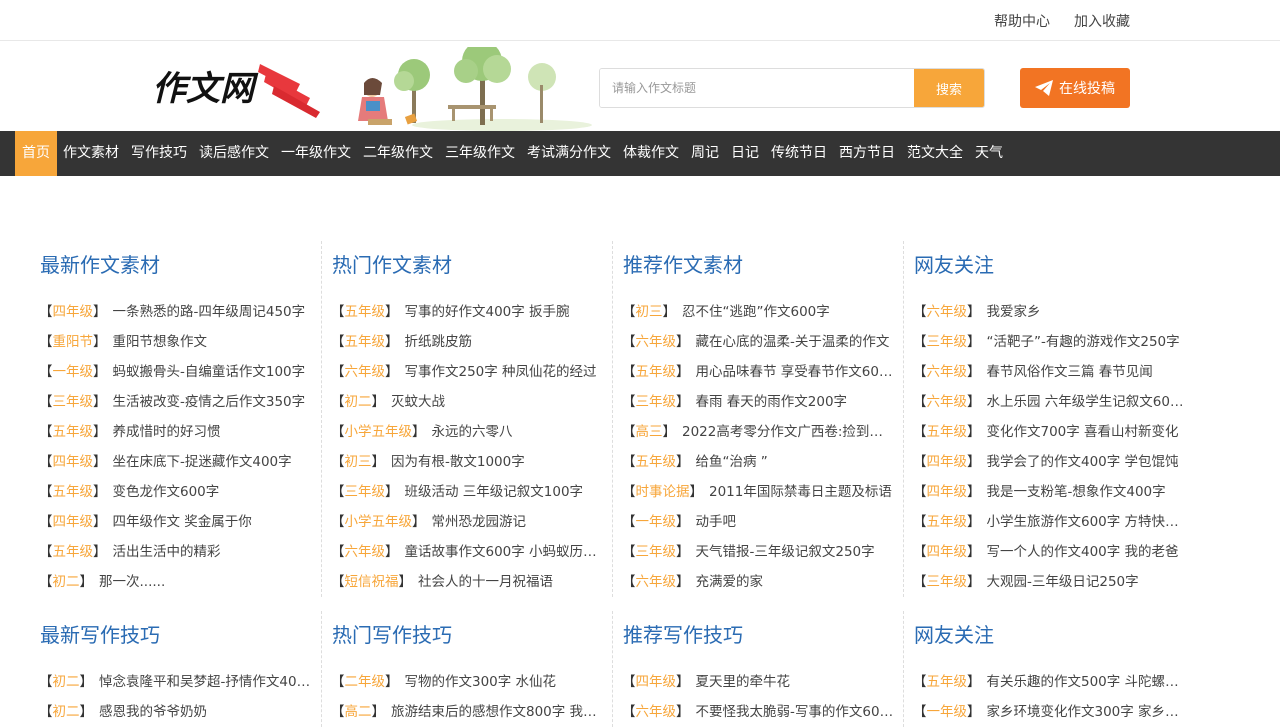 This screenshot has width=1280, height=727. Describe the element at coordinates (1087, 522) in the screenshot. I see `article-link: 小学生旅游作文600字 方特快乐之旅` at that location.